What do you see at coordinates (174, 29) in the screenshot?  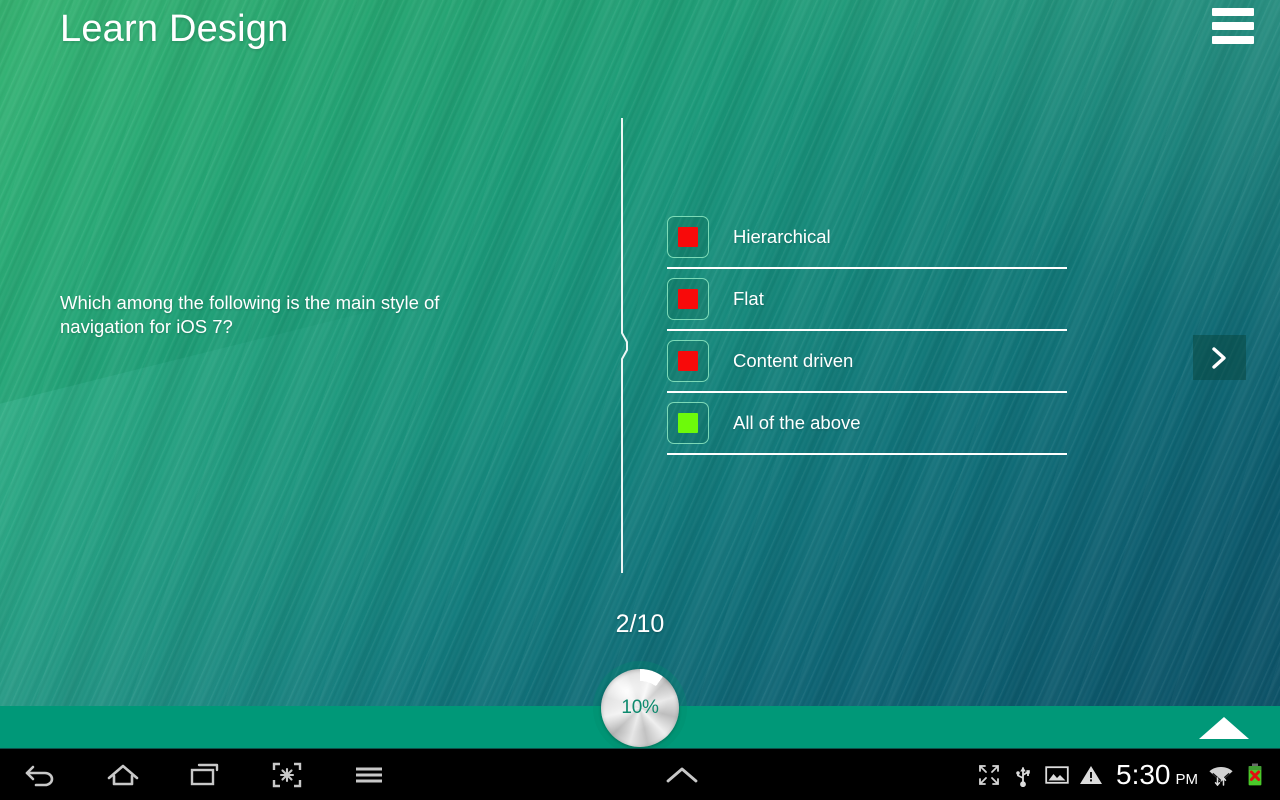 I see `page-title: Learn Design` at bounding box center [174, 29].